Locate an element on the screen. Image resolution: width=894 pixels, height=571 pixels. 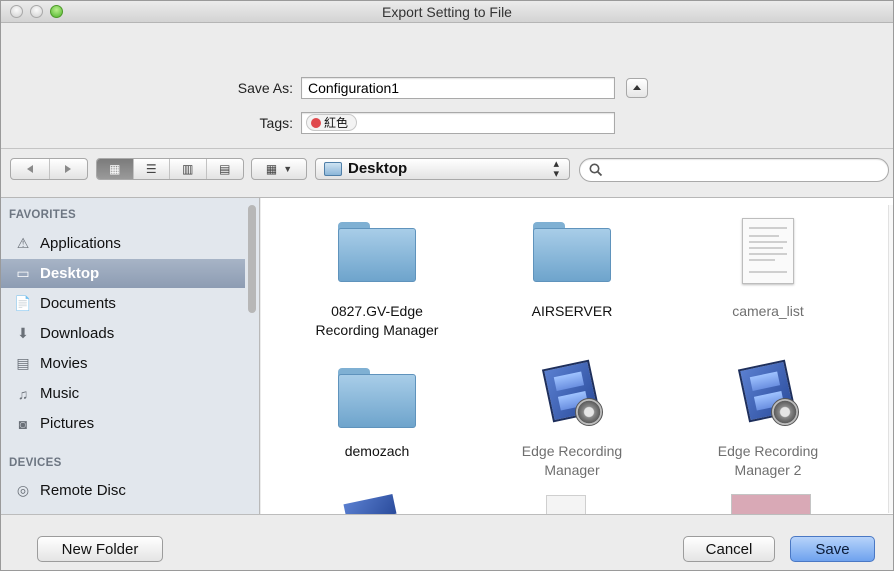
sidebar-item-label: Music is located at coordinates (60, 393).